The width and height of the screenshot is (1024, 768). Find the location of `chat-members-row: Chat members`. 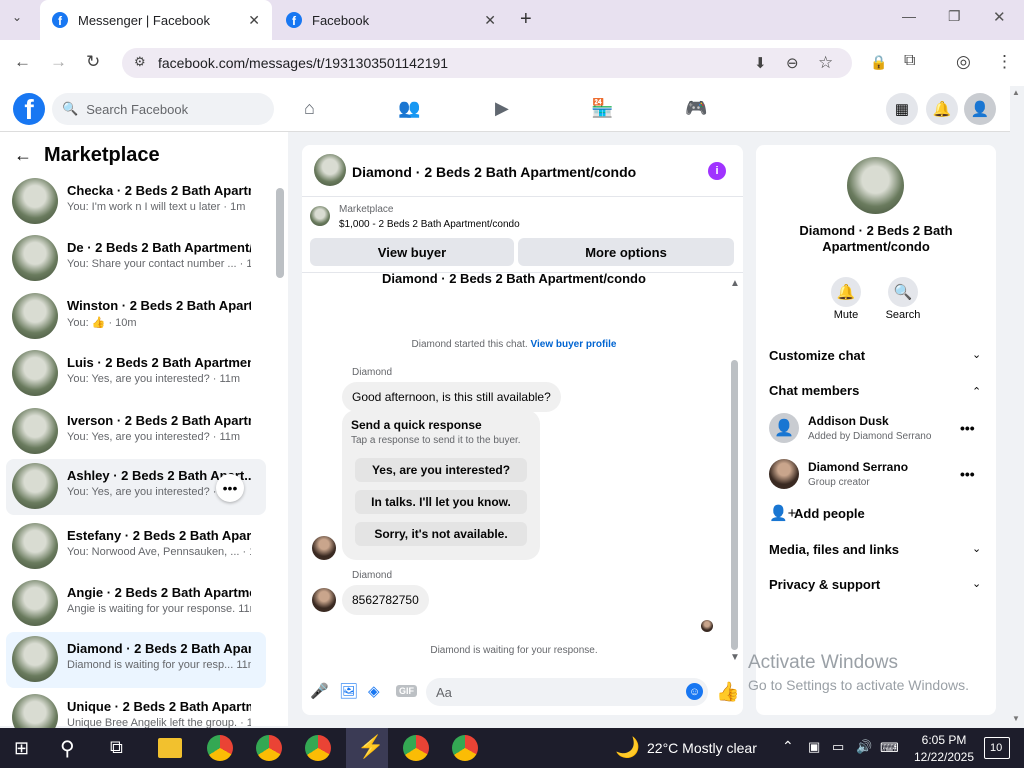

chat-members-row: Chat members is located at coordinates (814, 390).